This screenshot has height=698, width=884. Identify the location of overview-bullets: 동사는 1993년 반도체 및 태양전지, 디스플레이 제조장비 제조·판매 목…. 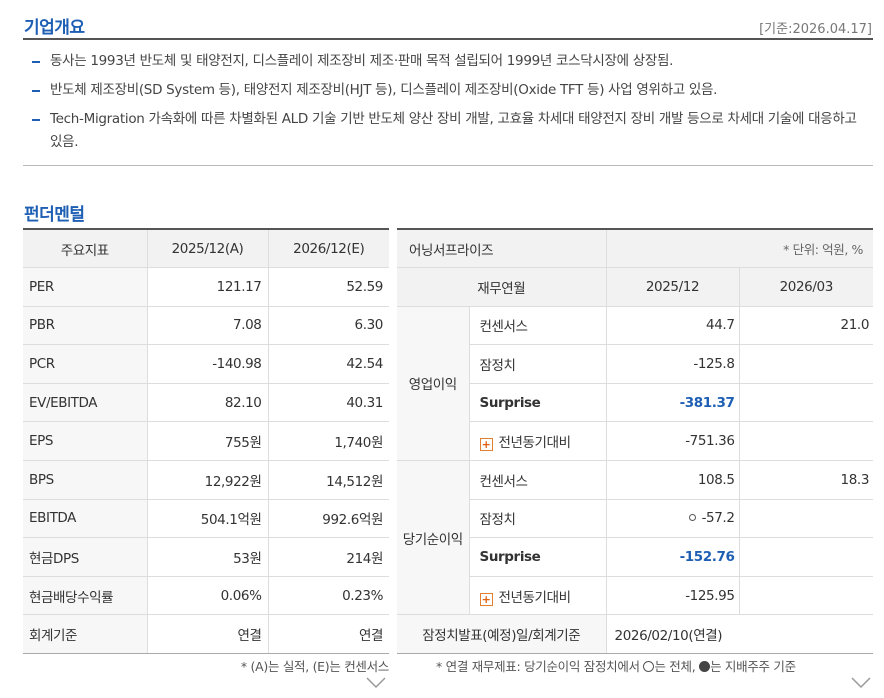
(450, 105).